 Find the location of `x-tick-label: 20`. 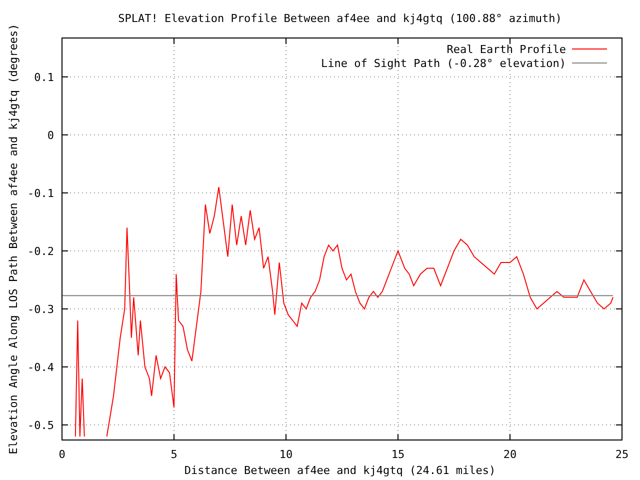

x-tick-label: 20 is located at coordinates (510, 454).